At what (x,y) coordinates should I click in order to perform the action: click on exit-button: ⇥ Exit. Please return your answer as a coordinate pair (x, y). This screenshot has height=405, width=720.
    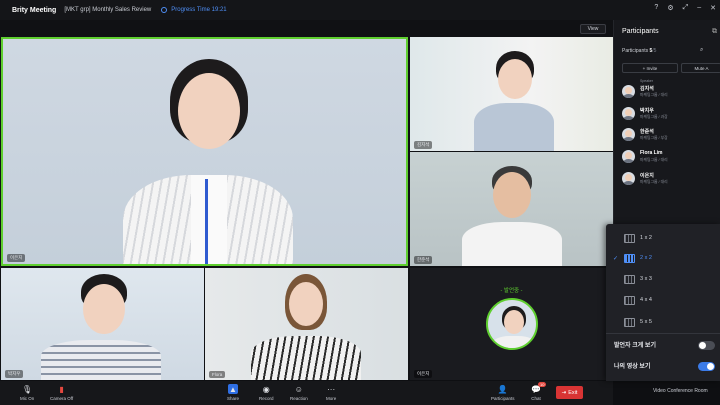
    Looking at the image, I should click on (569, 392).